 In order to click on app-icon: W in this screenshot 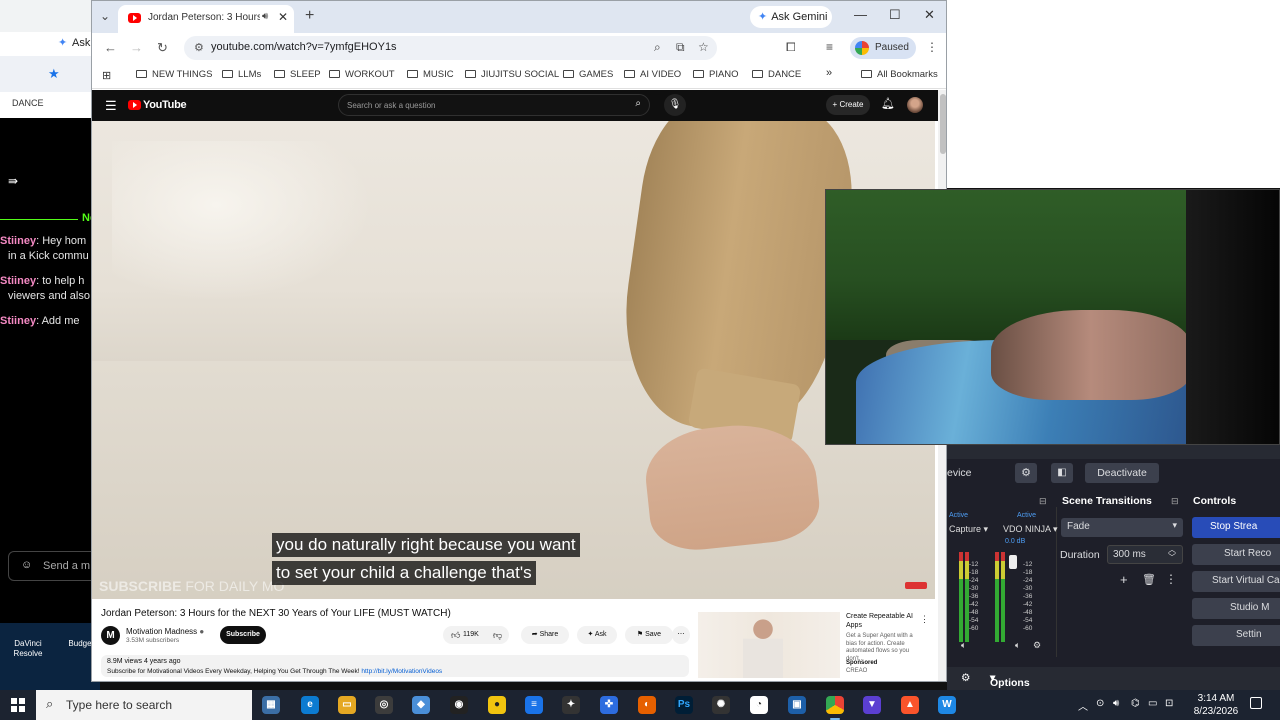, I will do `click(947, 705)`.